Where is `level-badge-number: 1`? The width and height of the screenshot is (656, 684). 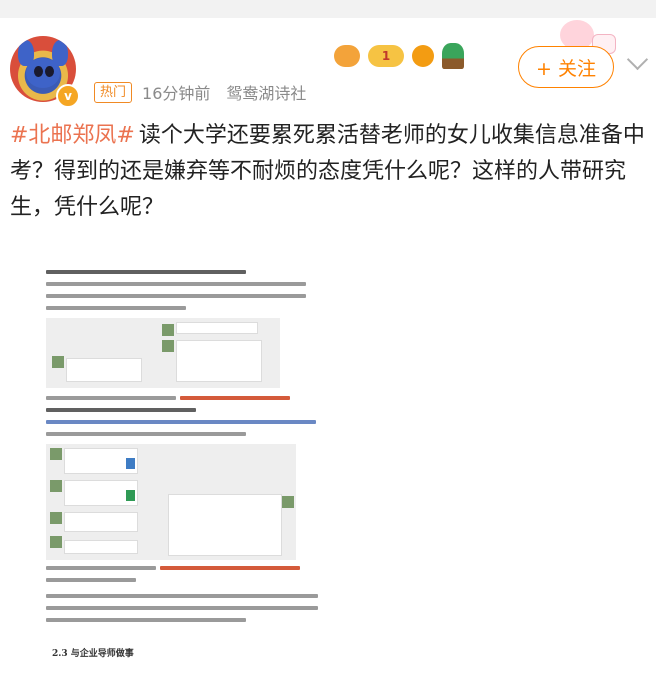
level-badge-number: 1 is located at coordinates (386, 56).